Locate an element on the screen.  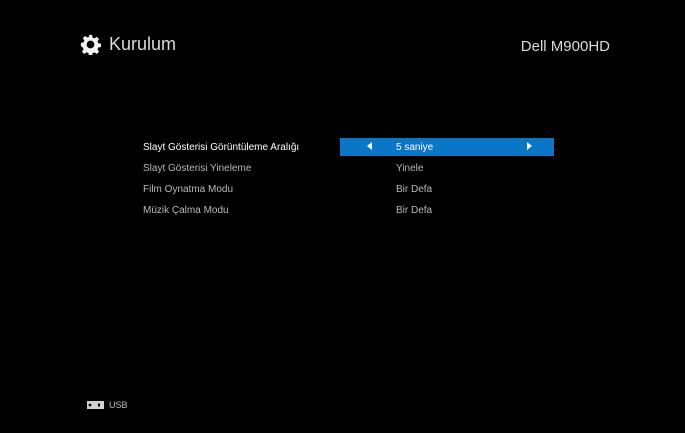
input-source-label: USB is located at coordinates (118, 405).